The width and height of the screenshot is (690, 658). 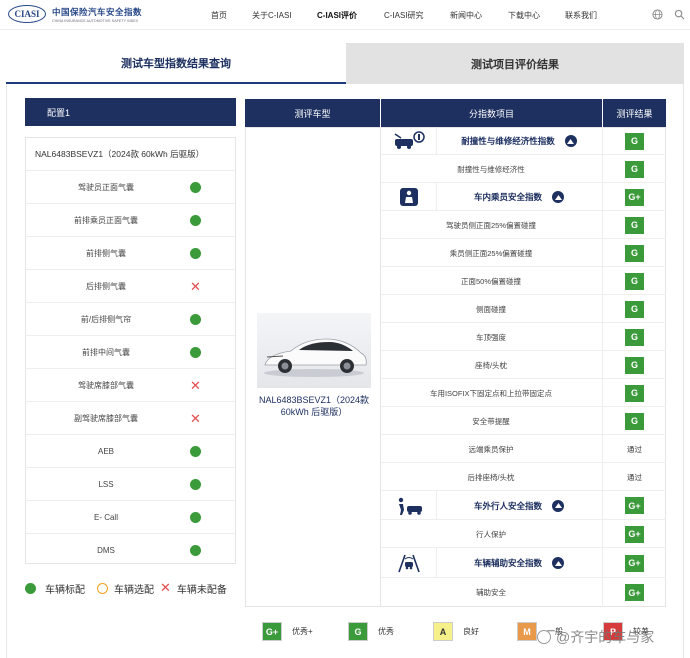 I want to click on item-row: 车用ISOFIX下固定点和上拉带固定点 G, so click(x=523, y=393).